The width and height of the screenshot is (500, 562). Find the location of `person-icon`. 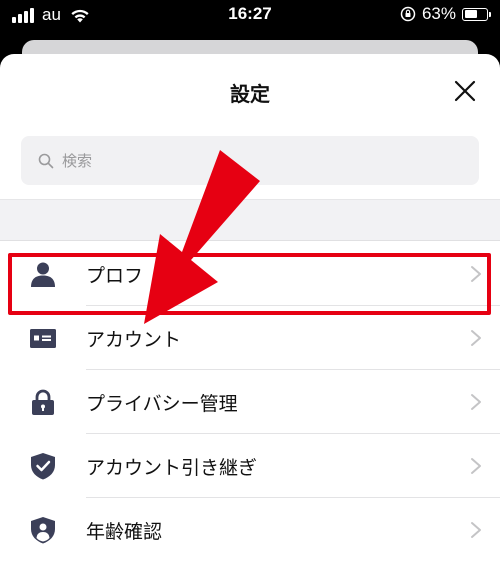

person-icon is located at coordinates (43, 274).